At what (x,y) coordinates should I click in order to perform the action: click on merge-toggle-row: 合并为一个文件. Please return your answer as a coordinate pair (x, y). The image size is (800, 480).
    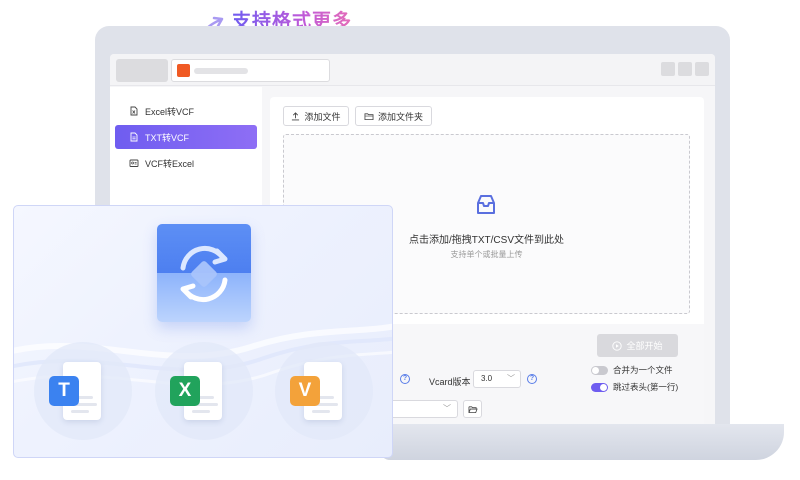
    Looking at the image, I should click on (632, 370).